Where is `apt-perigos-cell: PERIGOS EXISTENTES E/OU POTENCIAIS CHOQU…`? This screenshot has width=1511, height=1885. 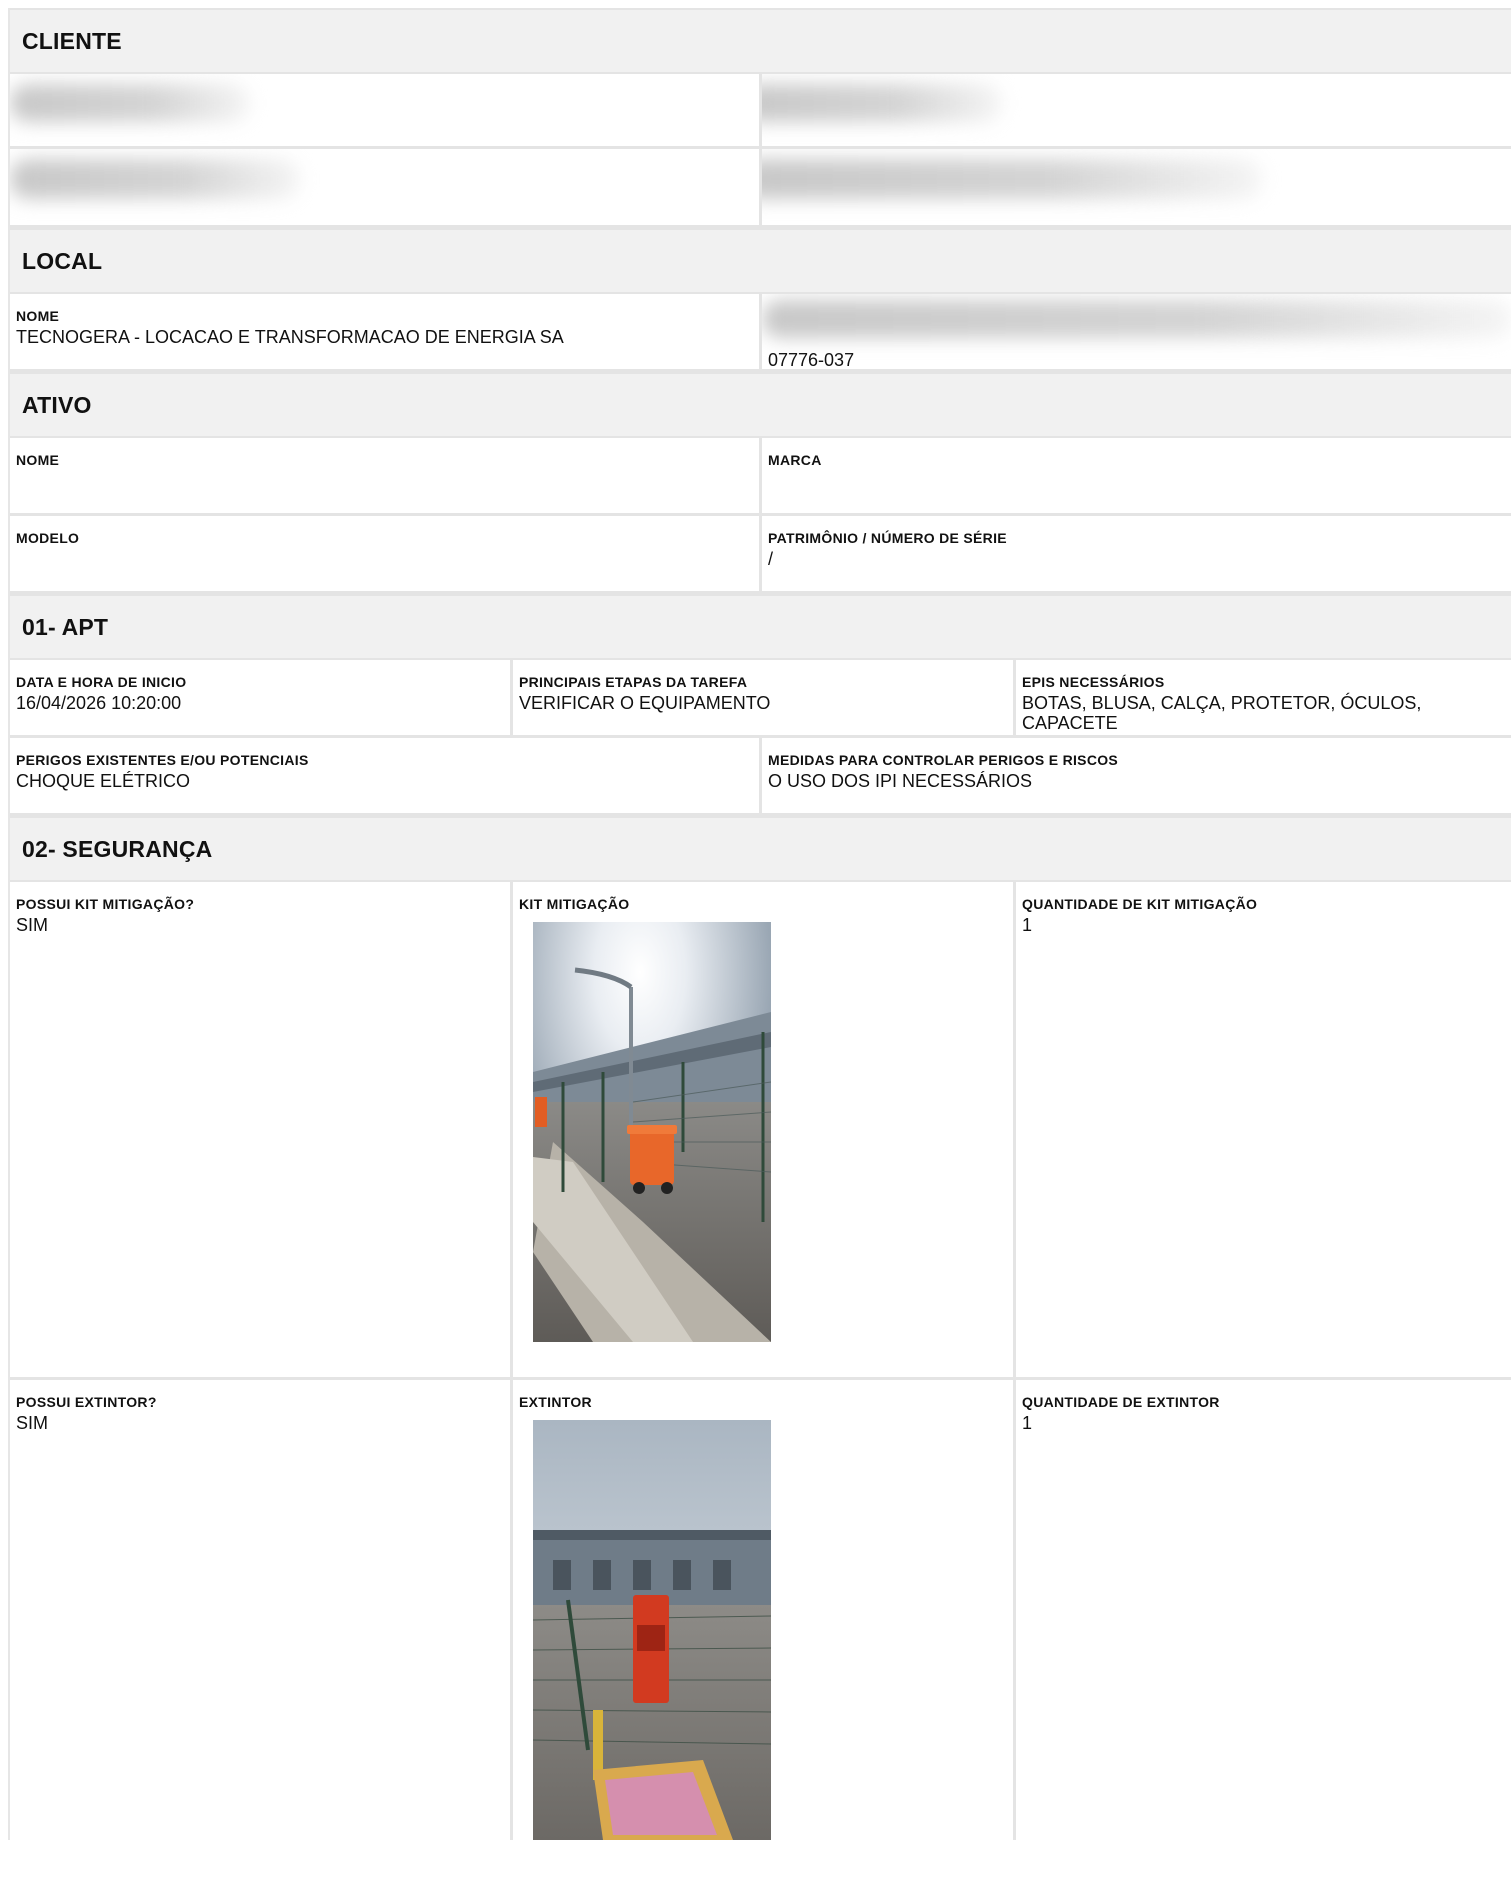 apt-perigos-cell: PERIGOS EXISTENTES E/OU POTENCIAIS CHOQU… is located at coordinates (386, 775).